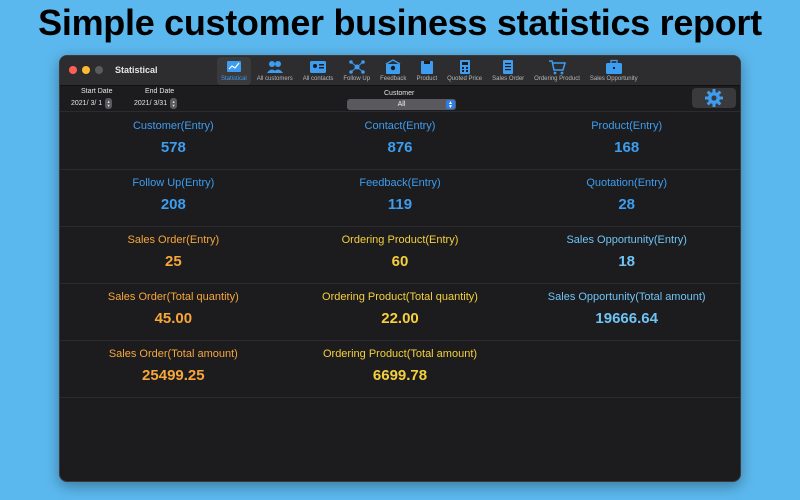 This screenshot has width=800, height=500. I want to click on stat-label: Contact(Entry), so click(400, 126).